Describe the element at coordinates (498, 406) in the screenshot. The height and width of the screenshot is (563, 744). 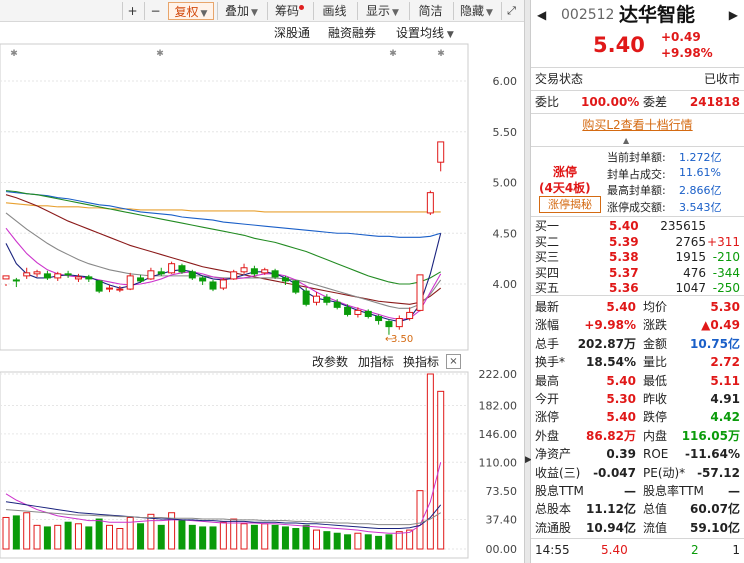
I see `volume-tick-label: 182.00` at that location.